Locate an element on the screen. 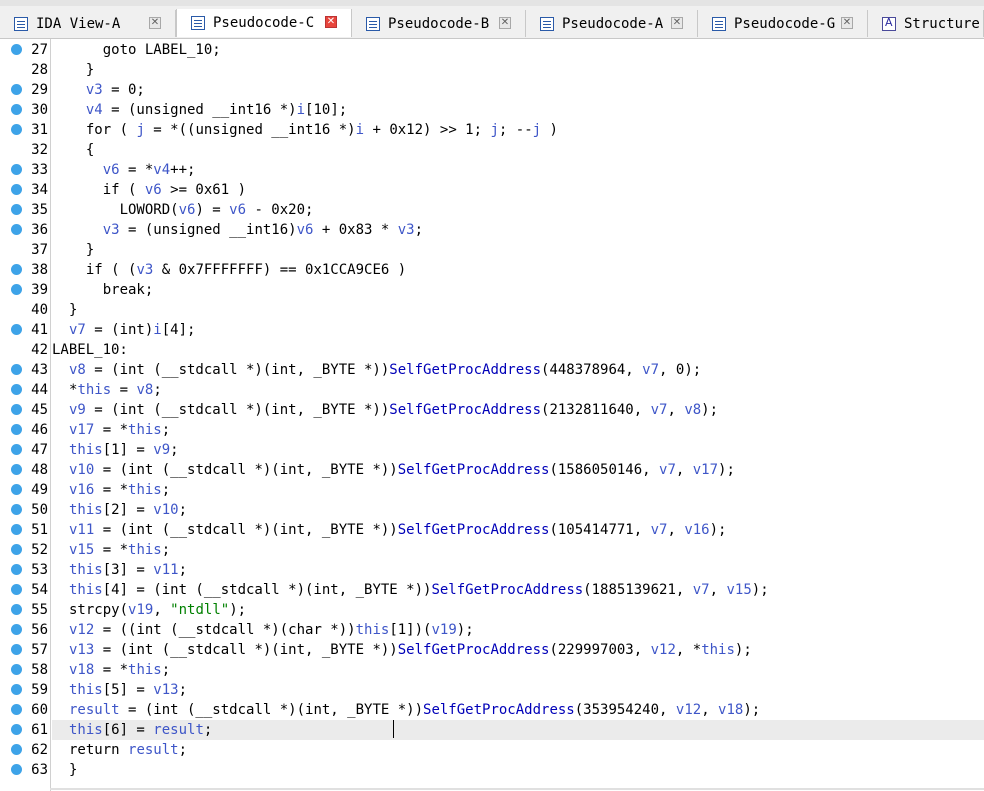 This screenshot has width=984, height=791. tab-ida-view-a: IDA View-A ✕ is located at coordinates (88, 23).